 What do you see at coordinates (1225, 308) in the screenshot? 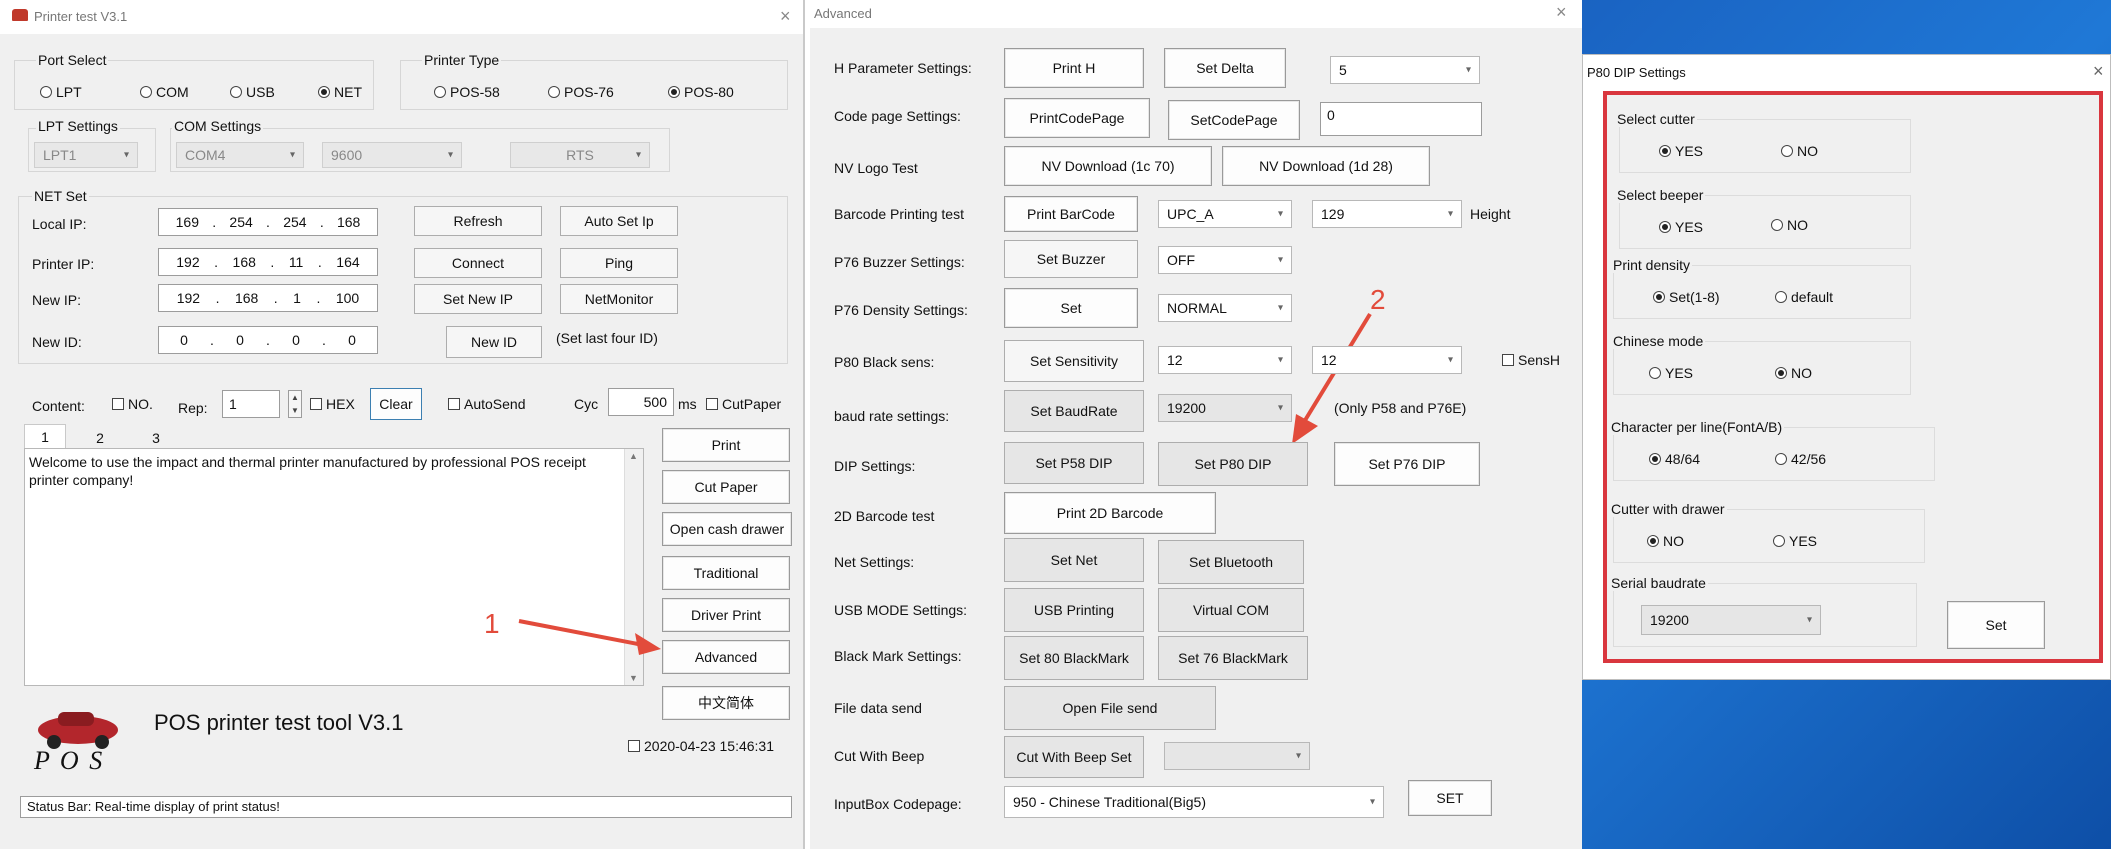
I see `density-select: NORMAL ▾` at bounding box center [1225, 308].